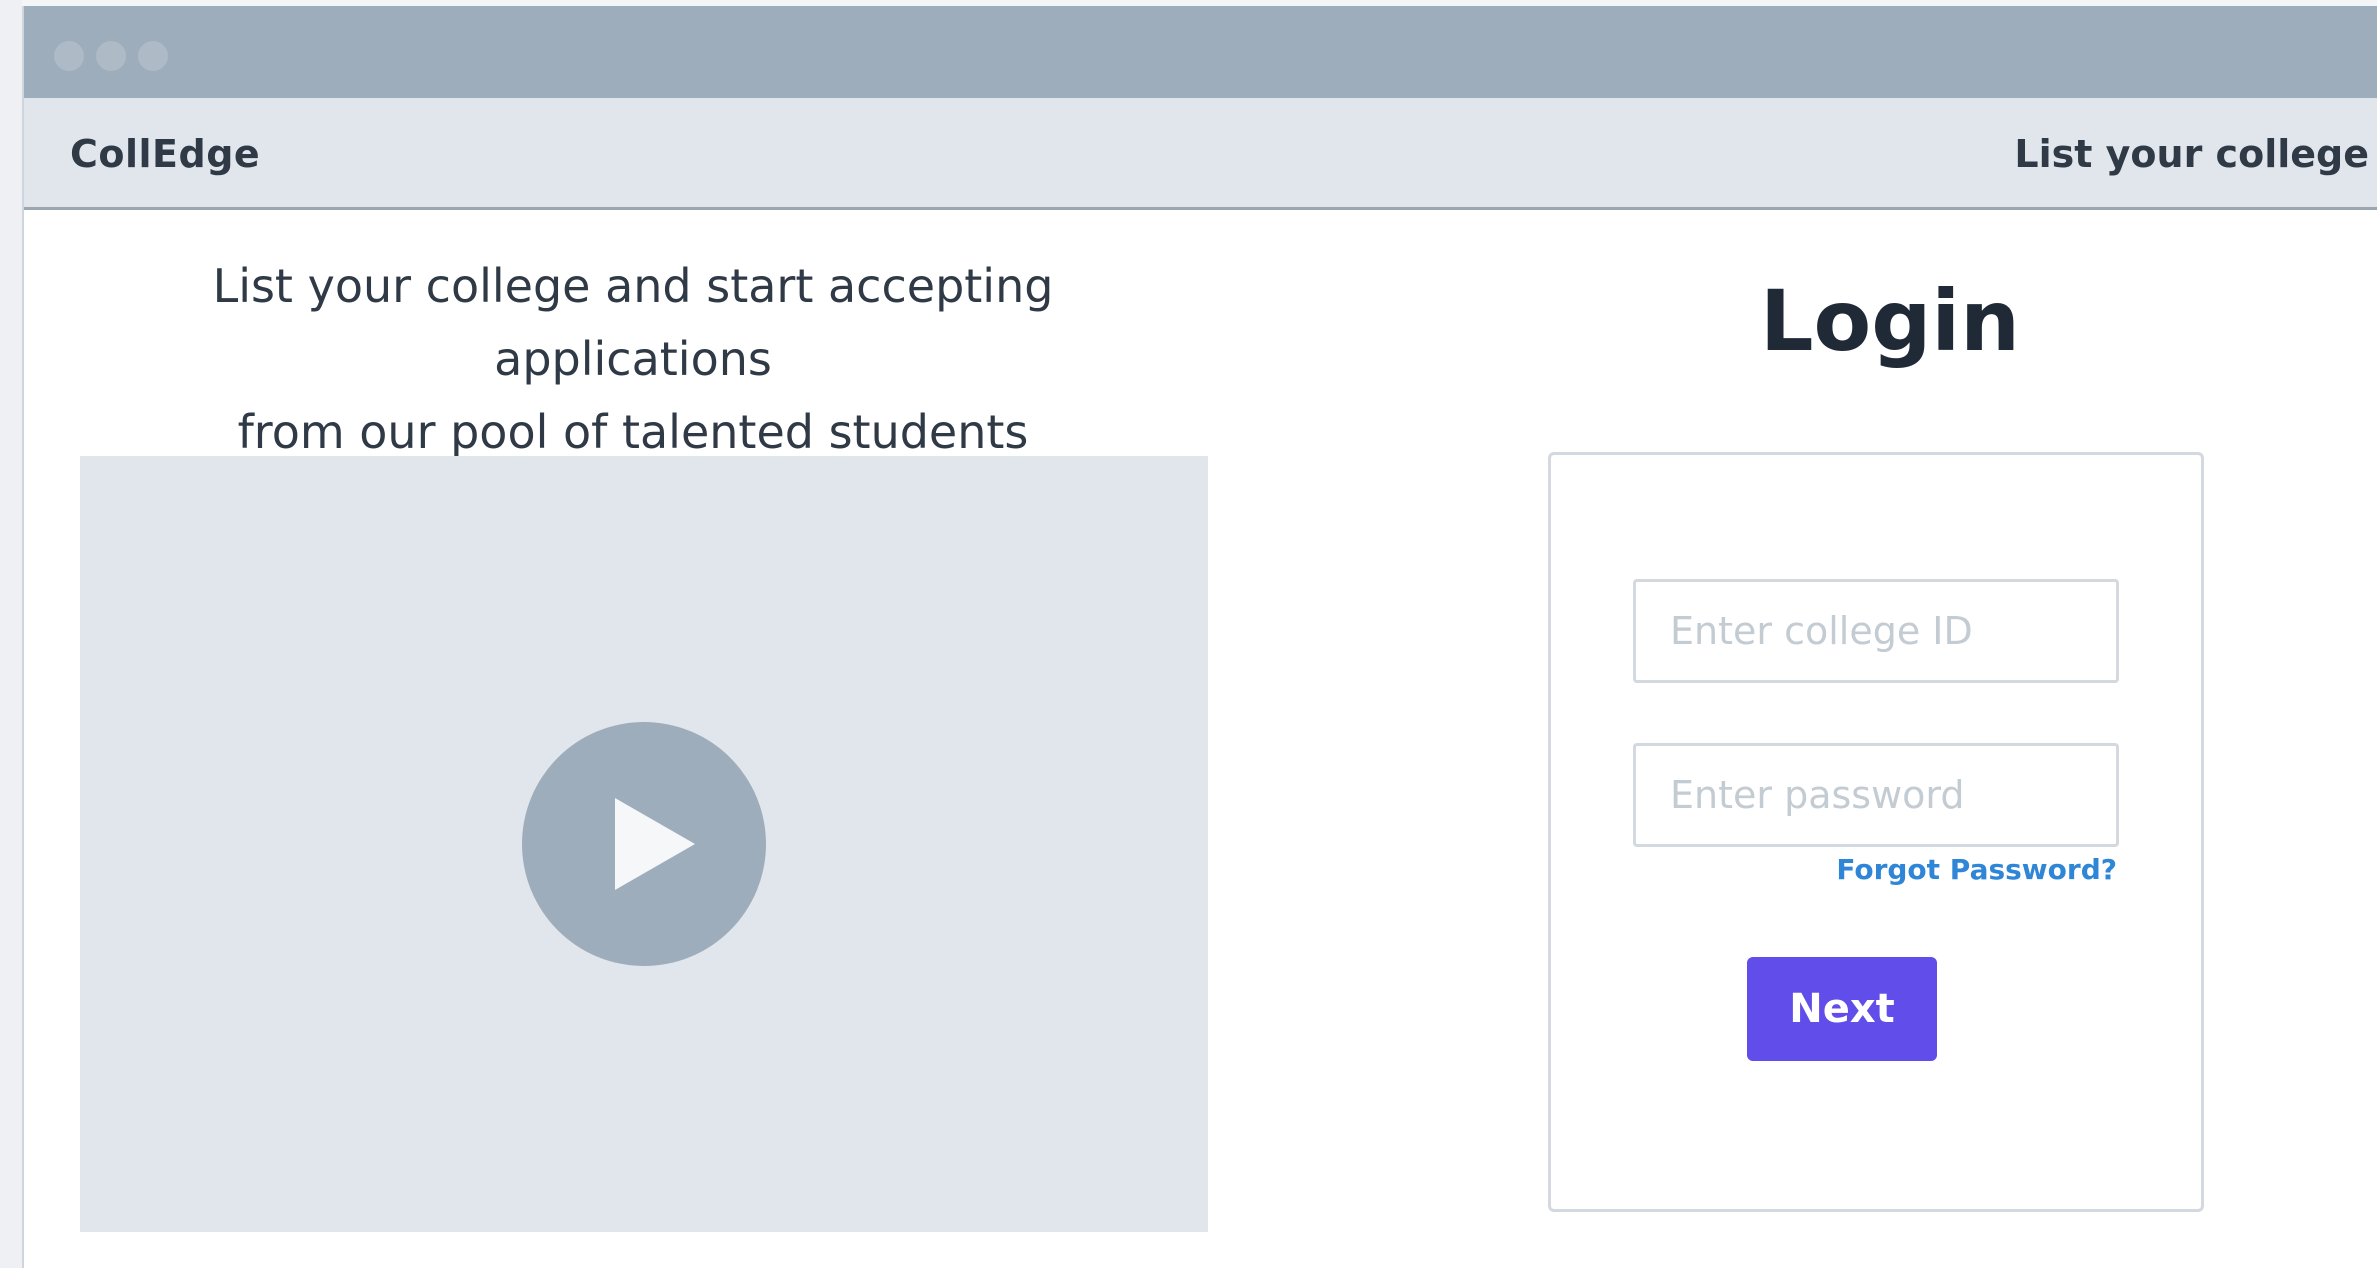  Describe the element at coordinates (1842, 1009) in the screenshot. I see `next-button: Next` at that location.